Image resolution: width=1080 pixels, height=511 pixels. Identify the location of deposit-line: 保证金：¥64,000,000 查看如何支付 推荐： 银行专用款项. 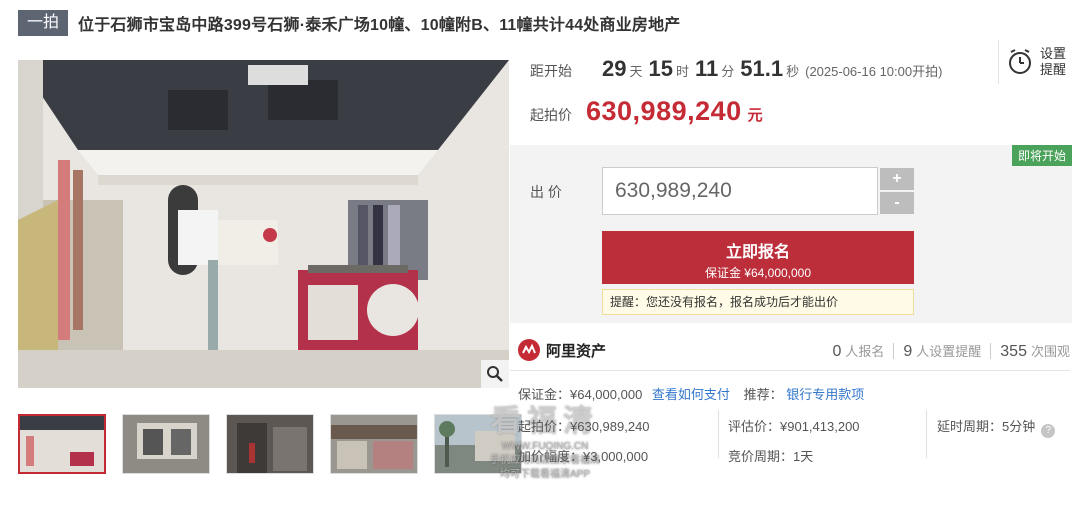
(691, 393).